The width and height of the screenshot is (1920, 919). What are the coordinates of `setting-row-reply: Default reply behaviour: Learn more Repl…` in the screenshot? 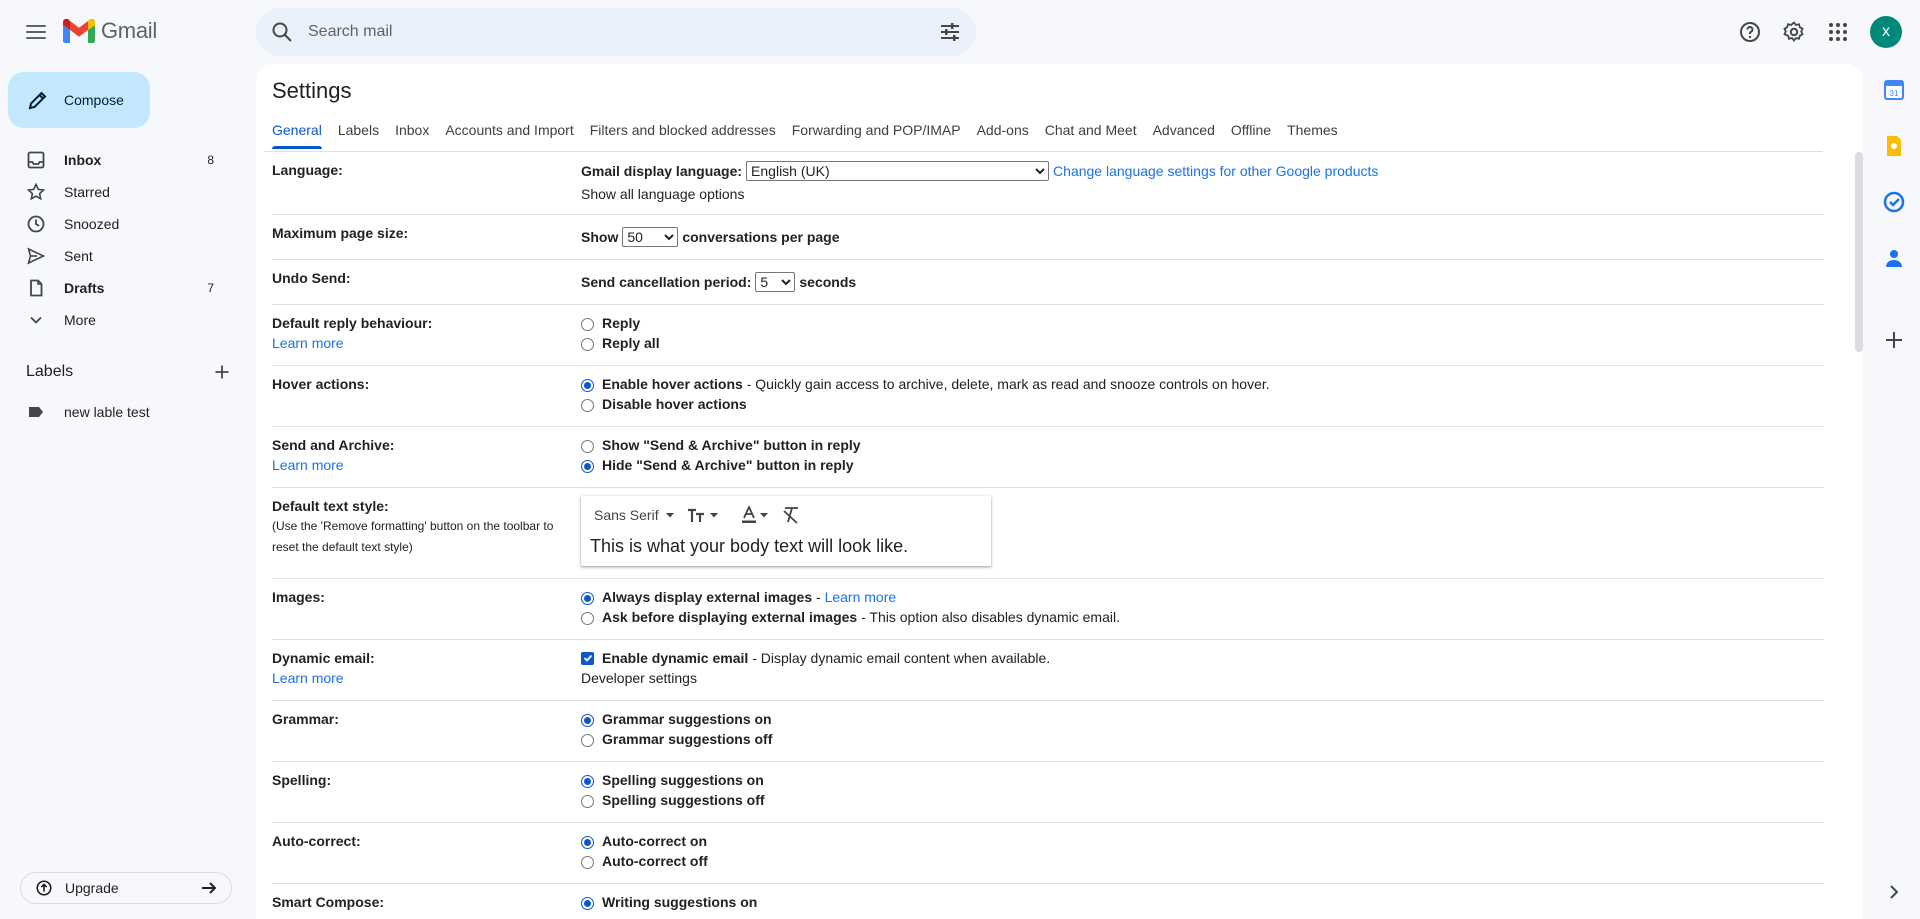 It's located at (1048, 335).